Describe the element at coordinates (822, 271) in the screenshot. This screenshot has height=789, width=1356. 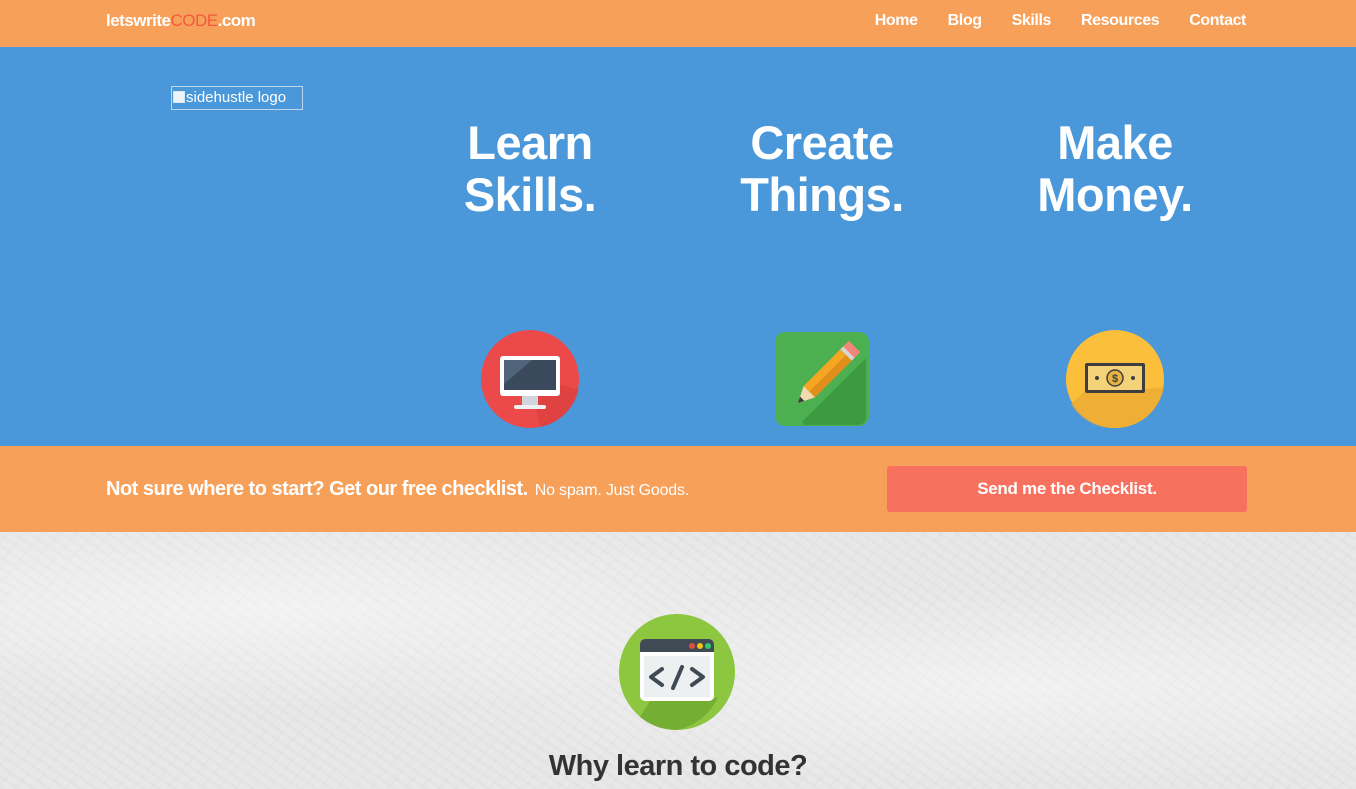
I see `create-things-column: Create Things.` at that location.